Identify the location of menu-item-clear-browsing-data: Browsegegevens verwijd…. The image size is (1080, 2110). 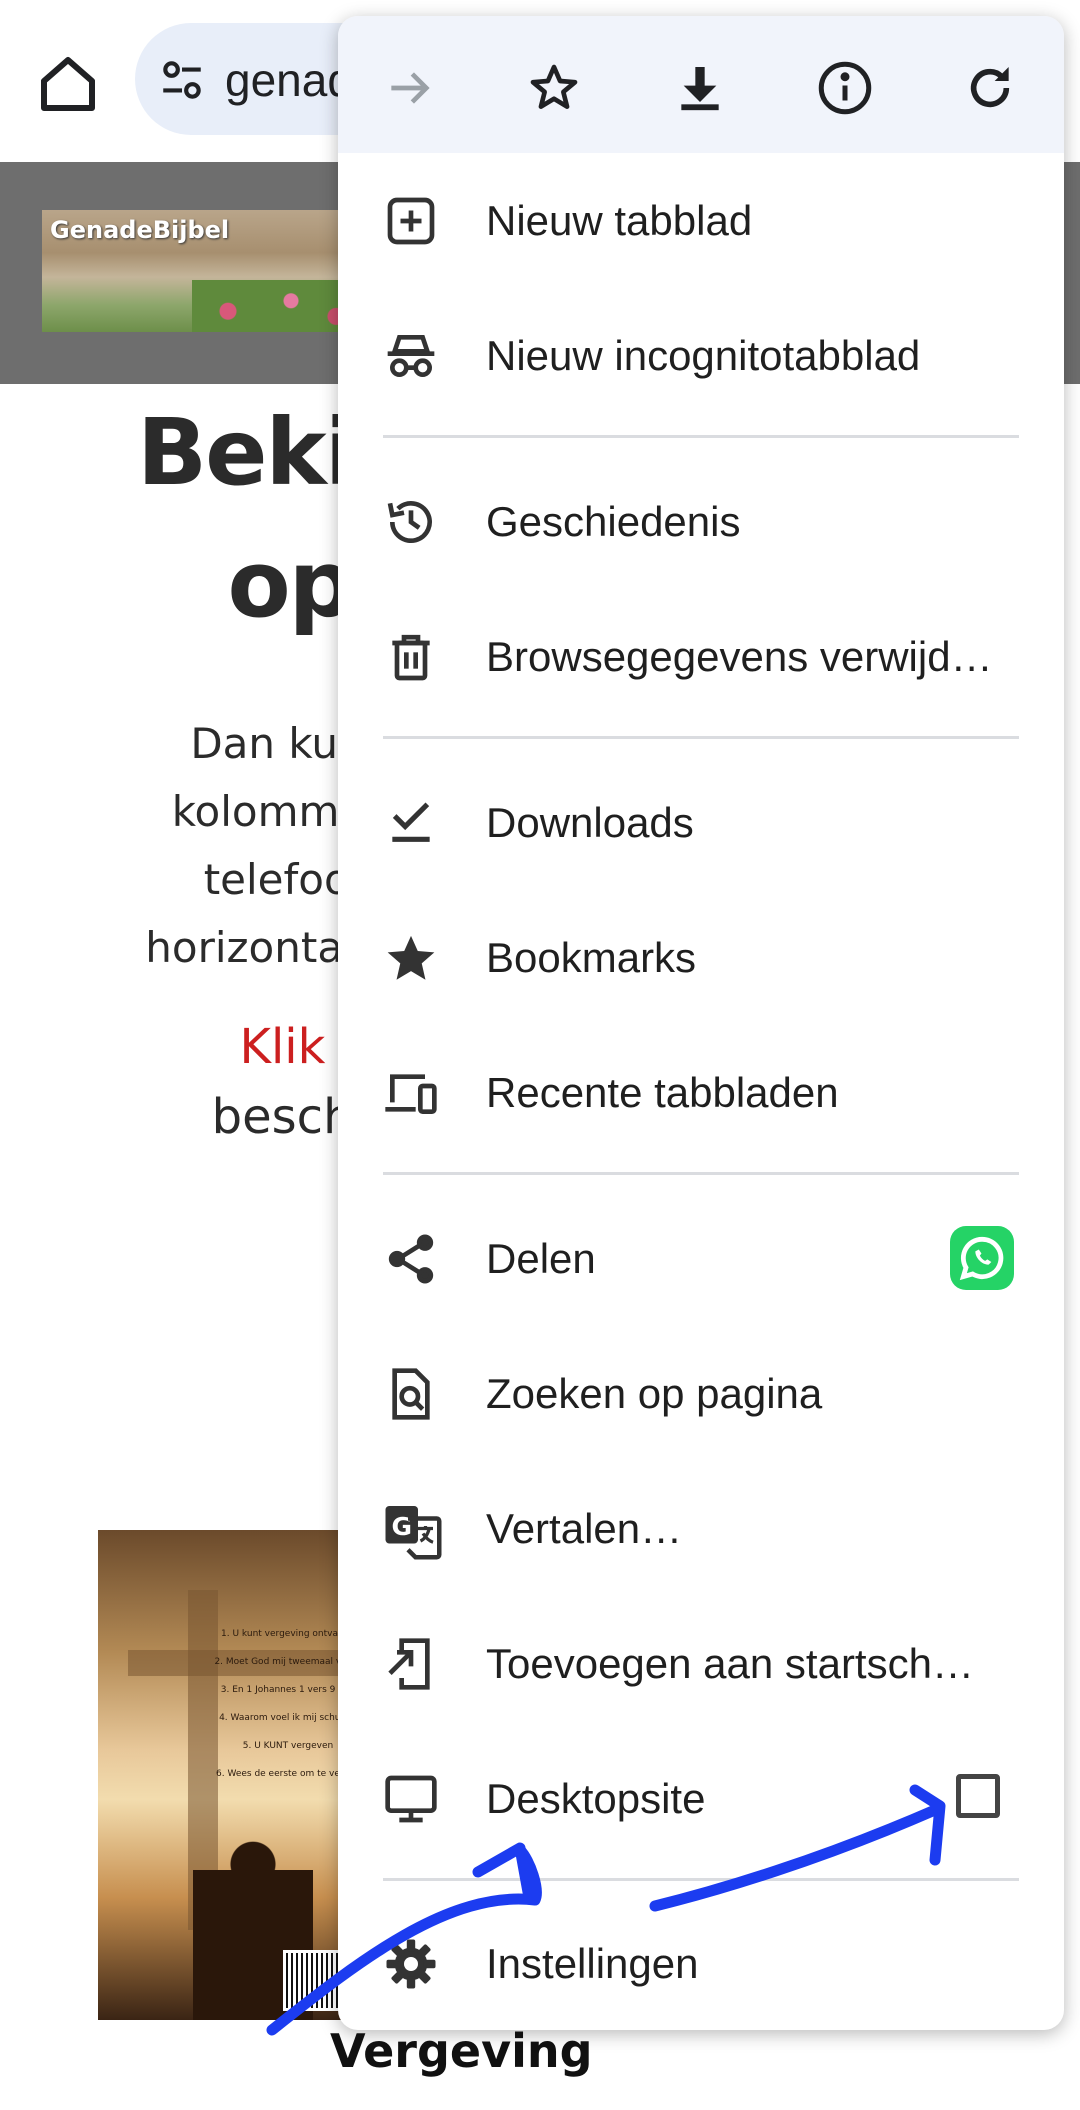
(701, 656).